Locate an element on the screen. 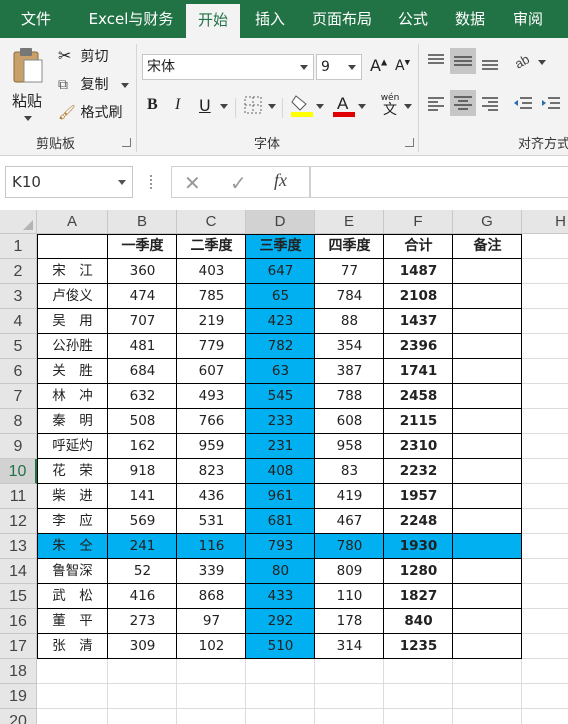 This screenshot has width=568, height=724. table-cell: 508 is located at coordinates (142, 421).